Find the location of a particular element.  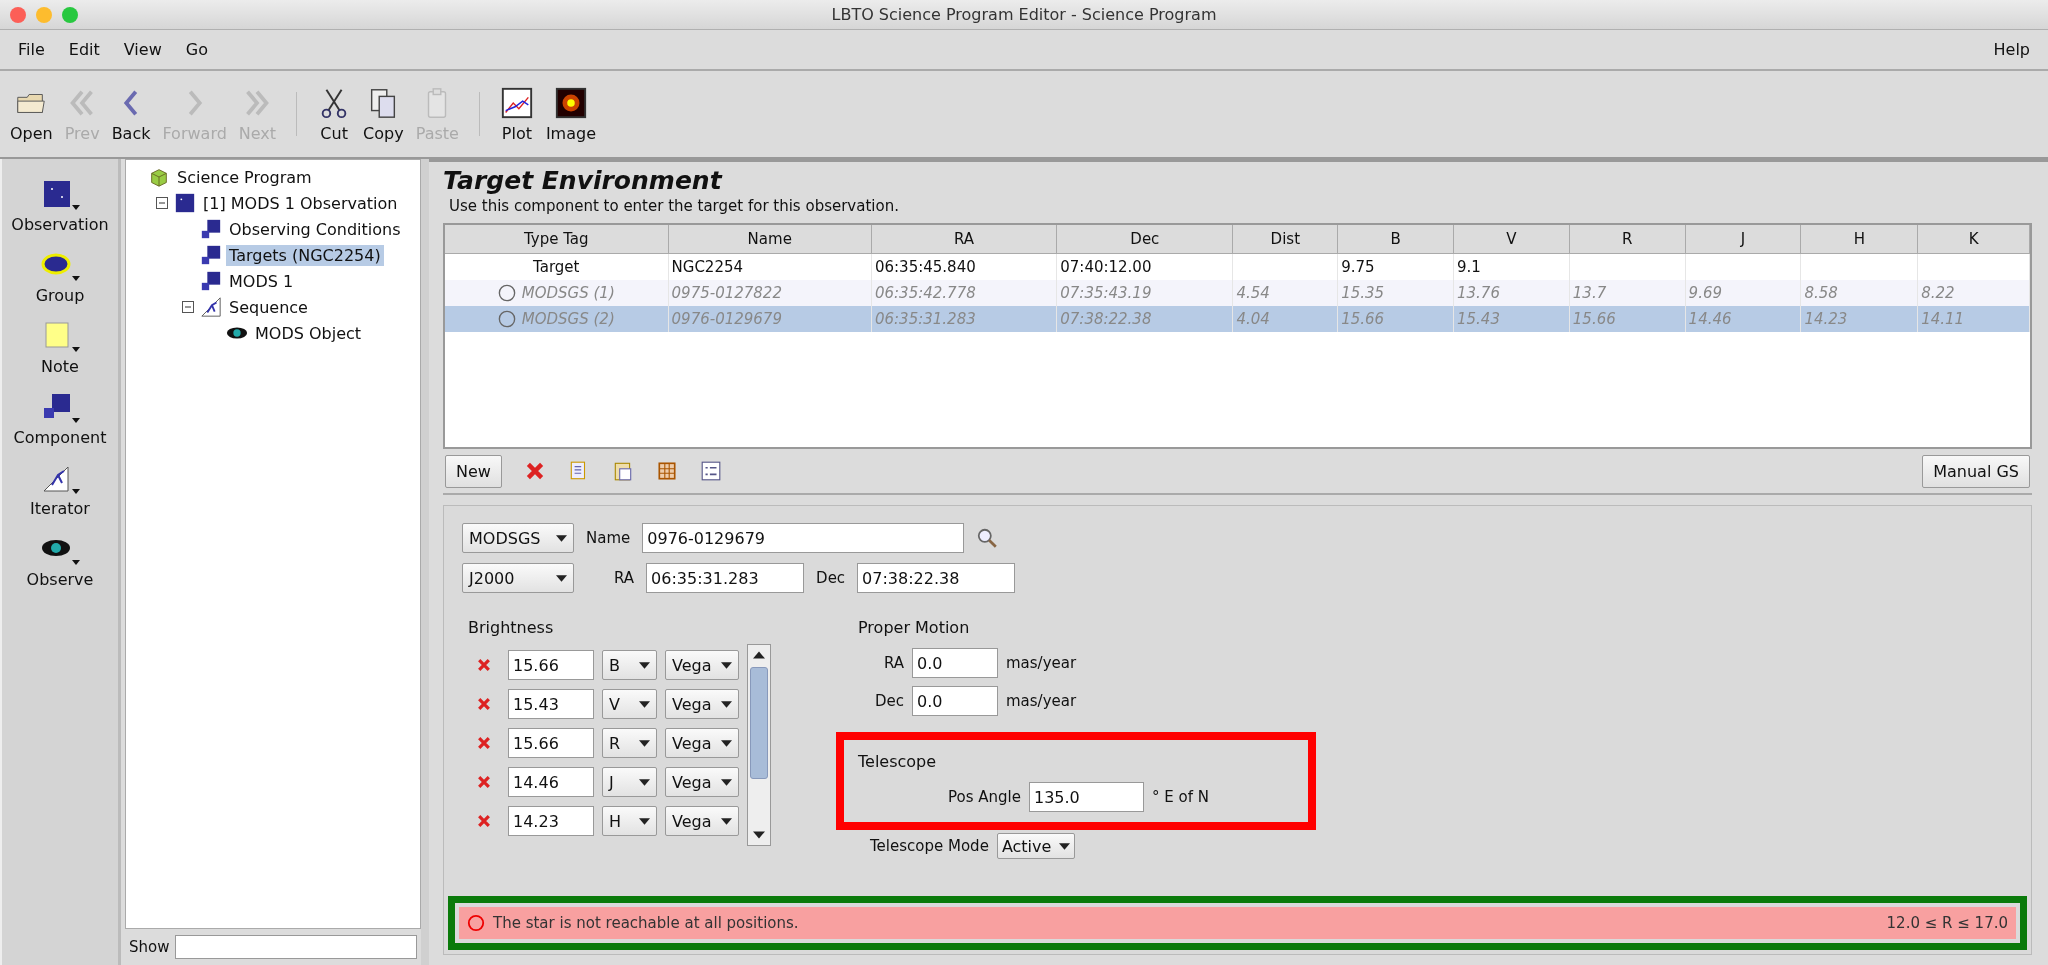

table-cell: 4.04 is located at coordinates (1253, 319).